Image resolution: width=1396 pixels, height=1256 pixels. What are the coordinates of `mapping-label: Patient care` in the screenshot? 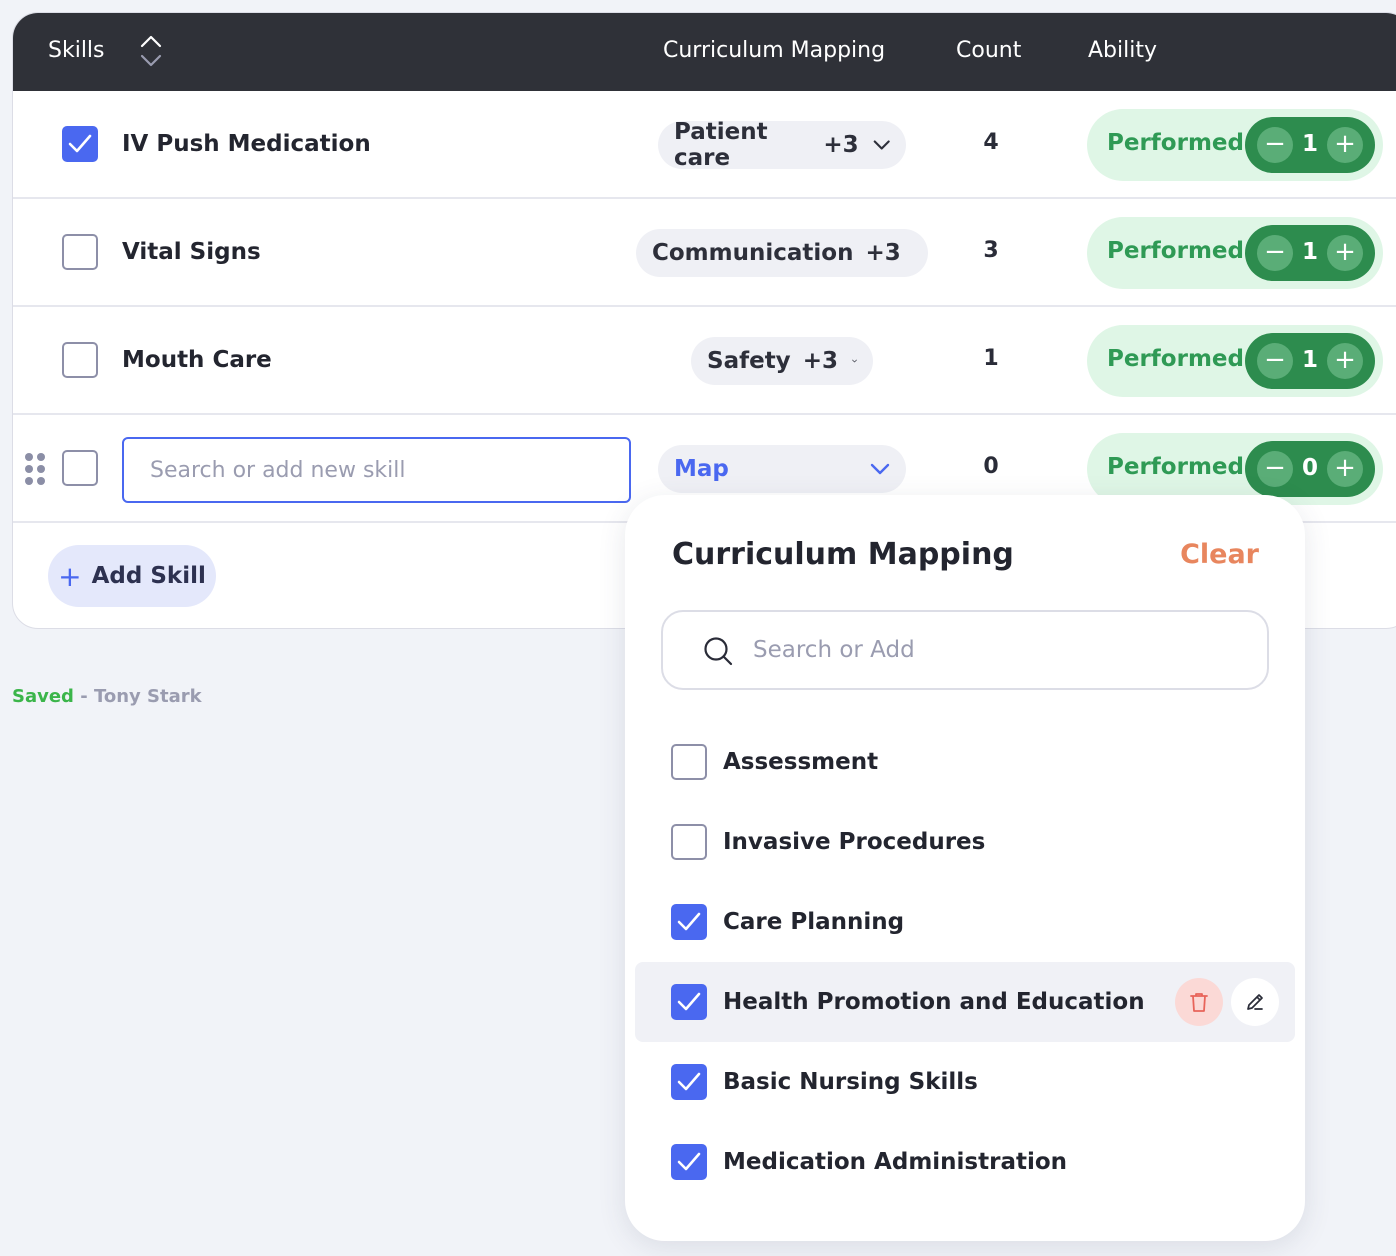 It's located at (721, 145).